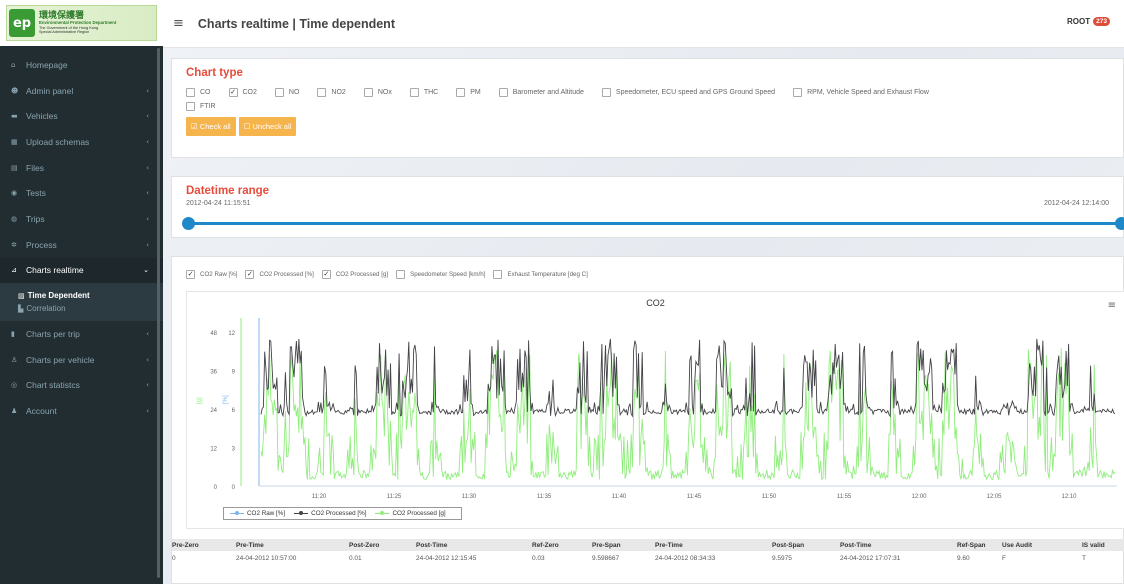  Describe the element at coordinates (919, 497) in the screenshot. I see `x-tick-label: 12:00` at that location.